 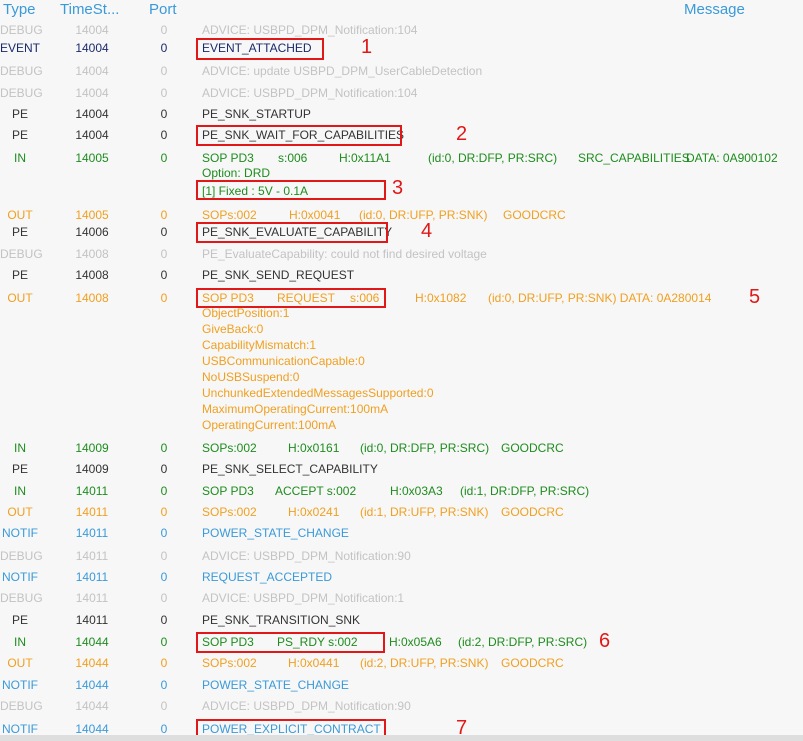 I want to click on message-token: H:0x0041, so click(x=315, y=215).